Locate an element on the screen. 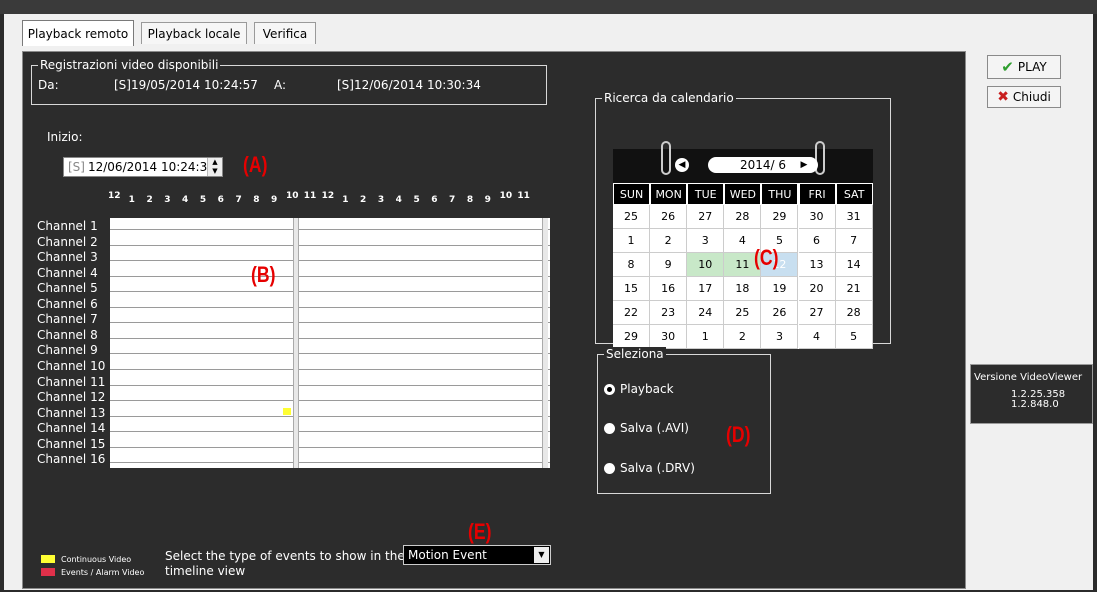 The height and width of the screenshot is (592, 1097). radio-playback is located at coordinates (609, 389).